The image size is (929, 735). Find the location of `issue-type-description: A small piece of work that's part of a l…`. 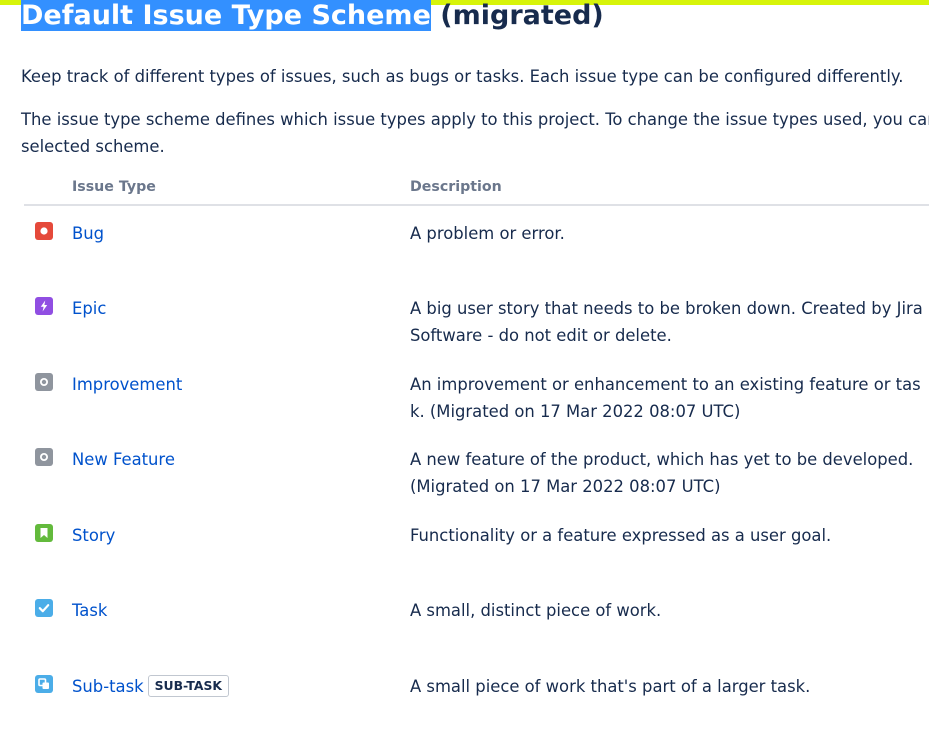

issue-type-description: A small piece of work that's part of a l… is located at coordinates (610, 686).